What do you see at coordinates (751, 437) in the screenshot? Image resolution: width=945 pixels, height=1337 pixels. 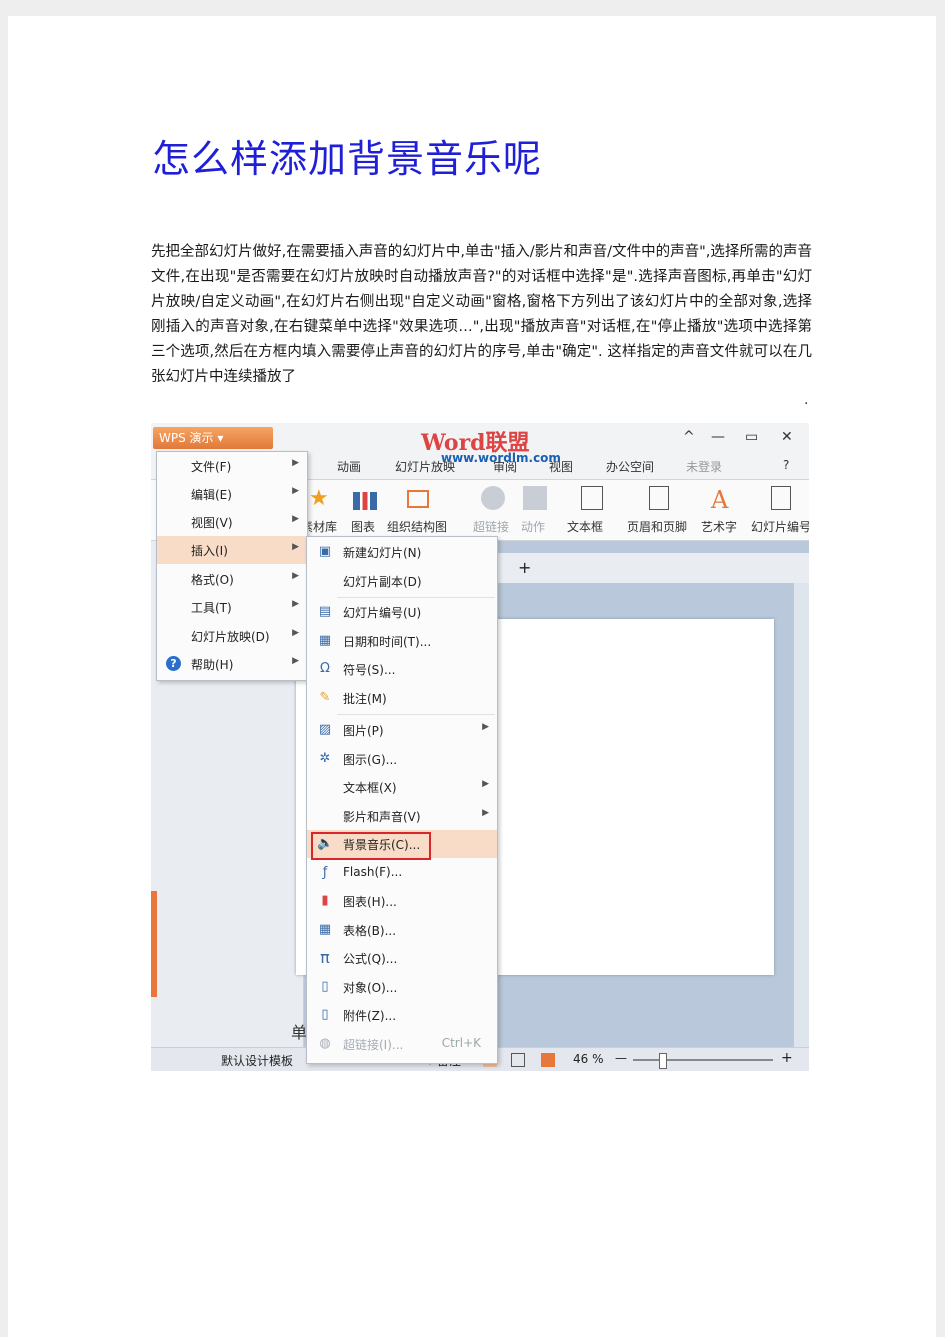 I see `maximize-icon: ▭` at bounding box center [751, 437].